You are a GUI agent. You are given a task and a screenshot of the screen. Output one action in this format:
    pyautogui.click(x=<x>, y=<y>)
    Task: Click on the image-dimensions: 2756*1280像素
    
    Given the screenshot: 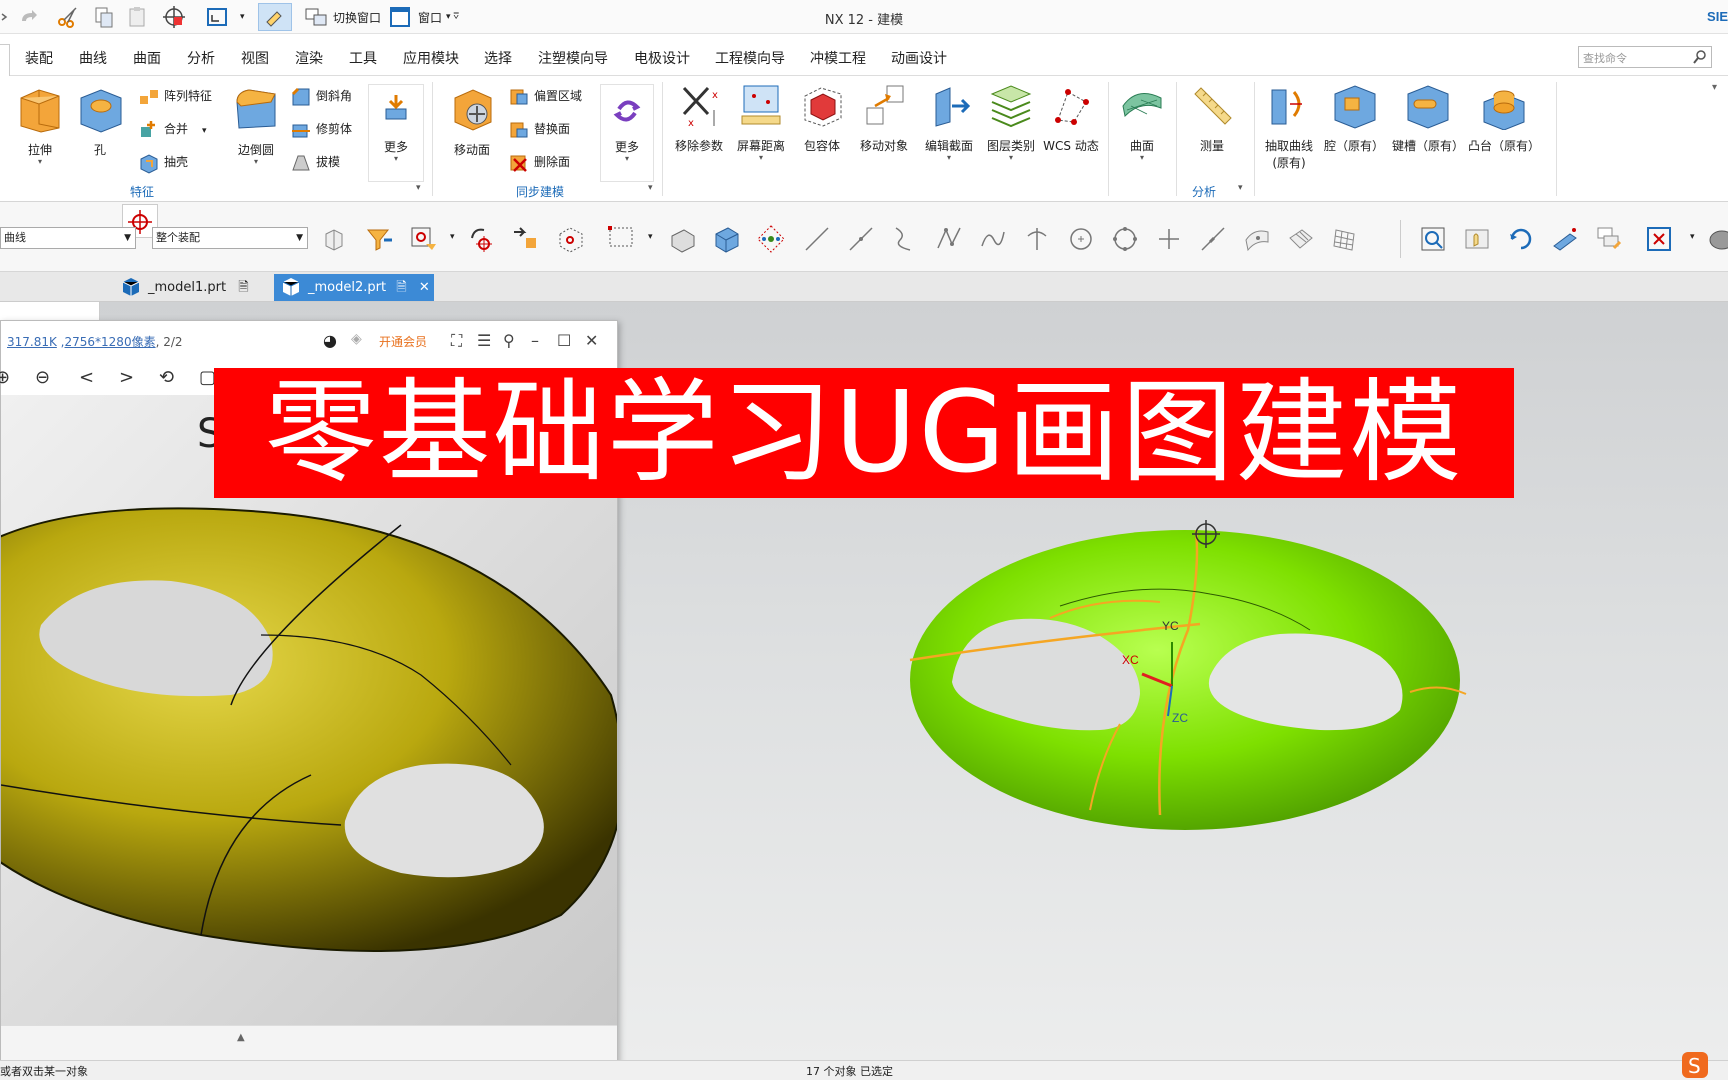 What is the action you would take?
    pyautogui.click(x=110, y=342)
    